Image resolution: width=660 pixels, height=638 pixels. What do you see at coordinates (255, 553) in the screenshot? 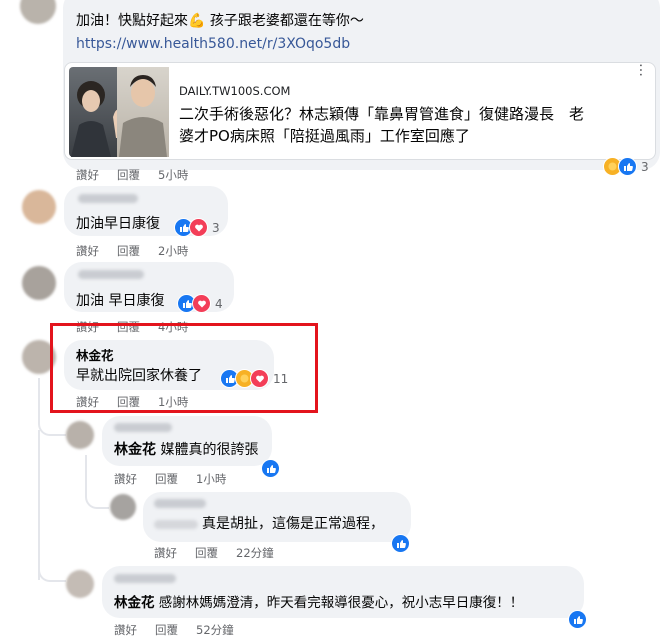
I see `timestamp: 22分鐘` at bounding box center [255, 553].